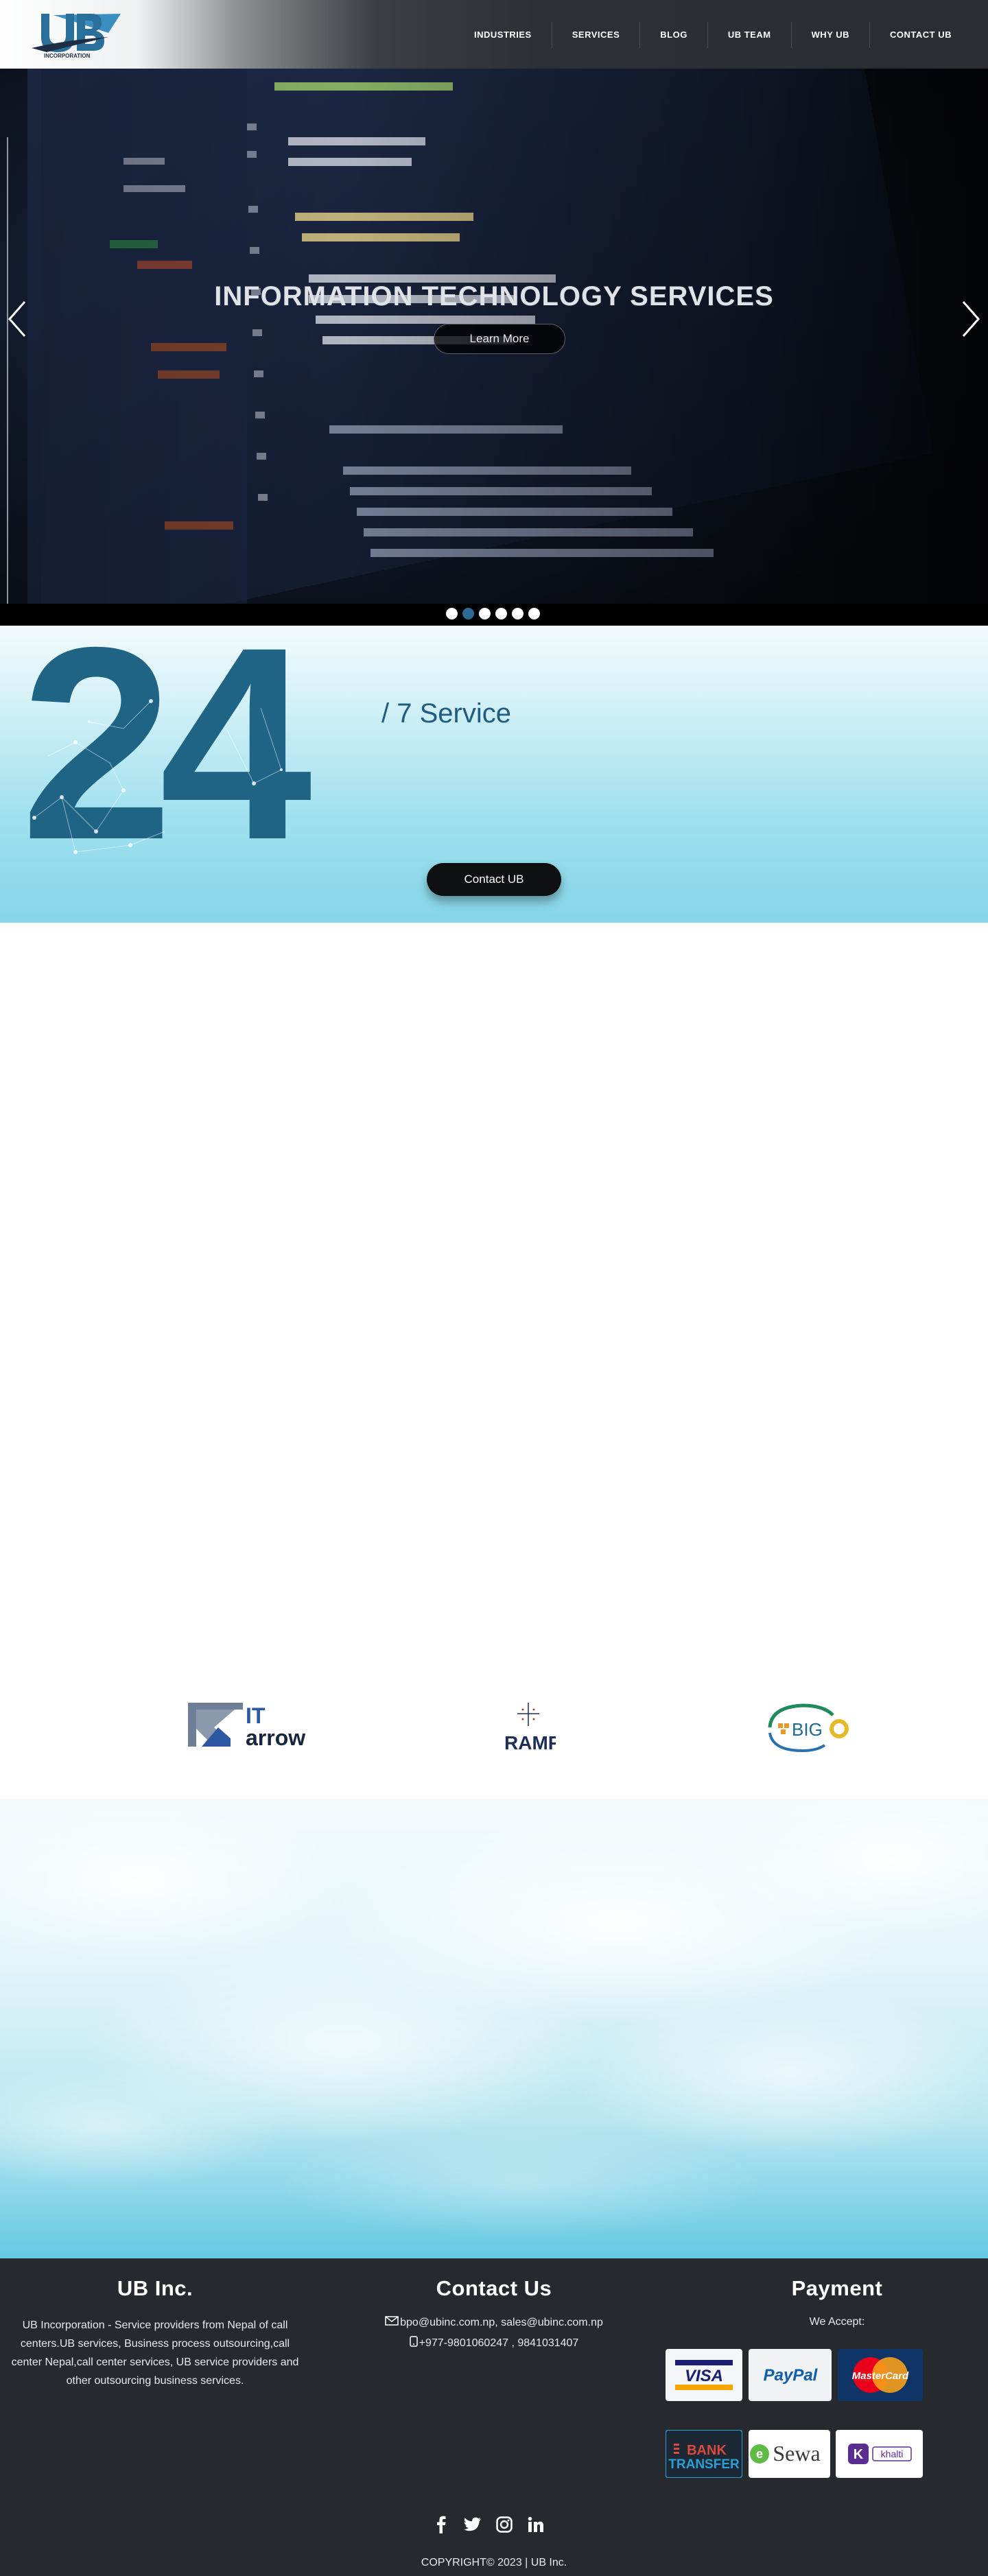  Describe the element at coordinates (494, 2562) in the screenshot. I see `copyright-text: COPYRIGHT© 2023 | UB Inc.` at that location.